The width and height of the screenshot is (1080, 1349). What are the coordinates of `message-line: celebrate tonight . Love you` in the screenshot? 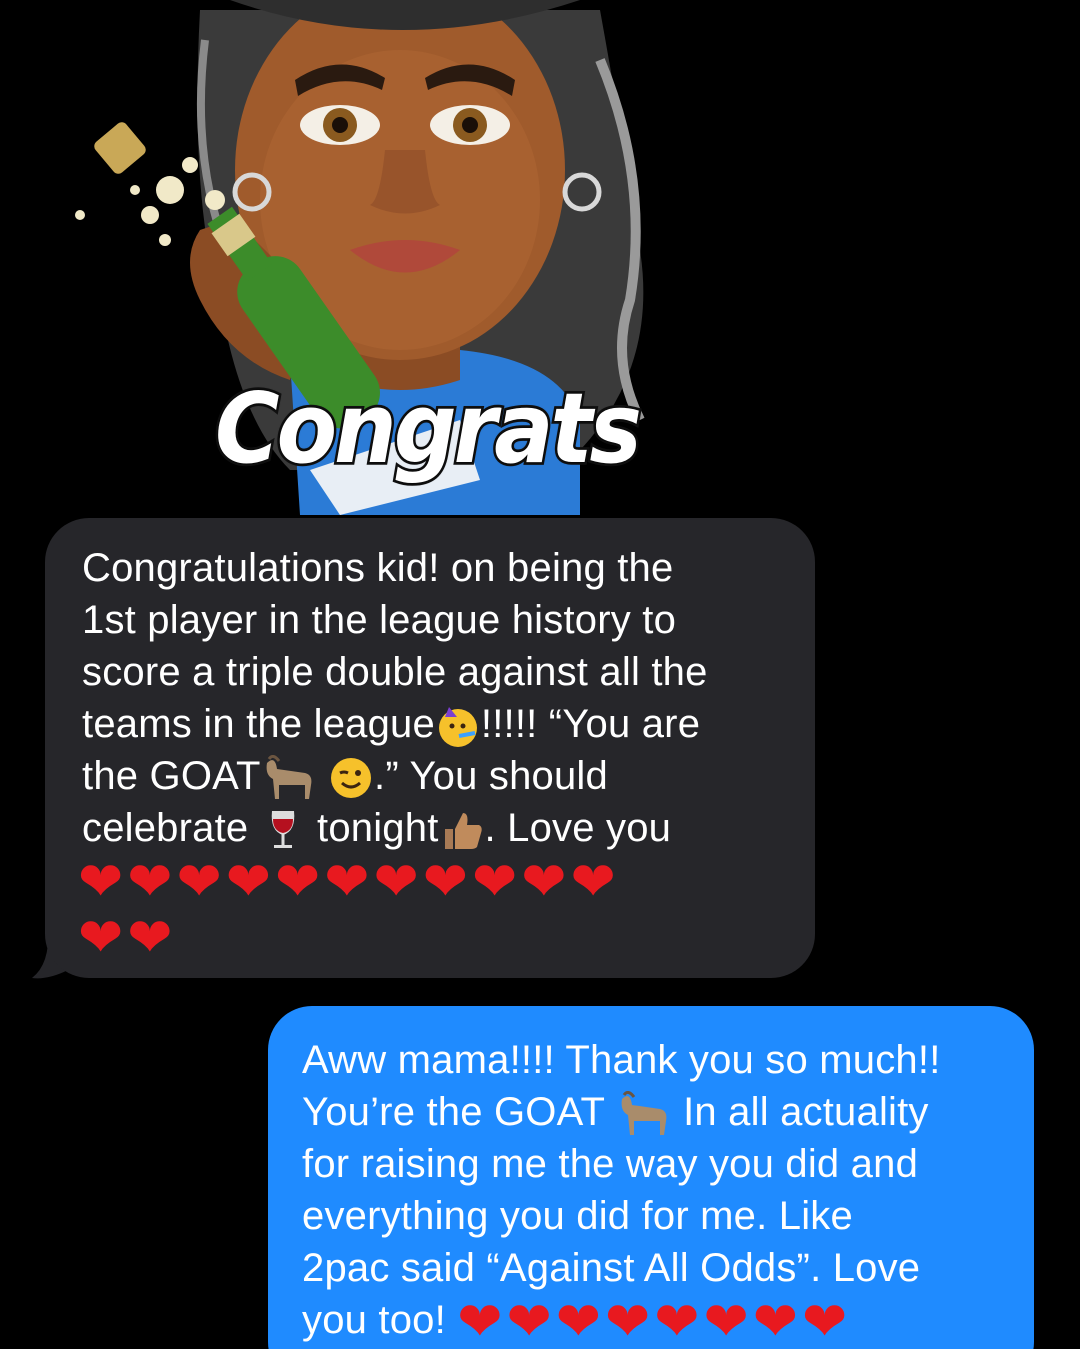 It's located at (433, 828).